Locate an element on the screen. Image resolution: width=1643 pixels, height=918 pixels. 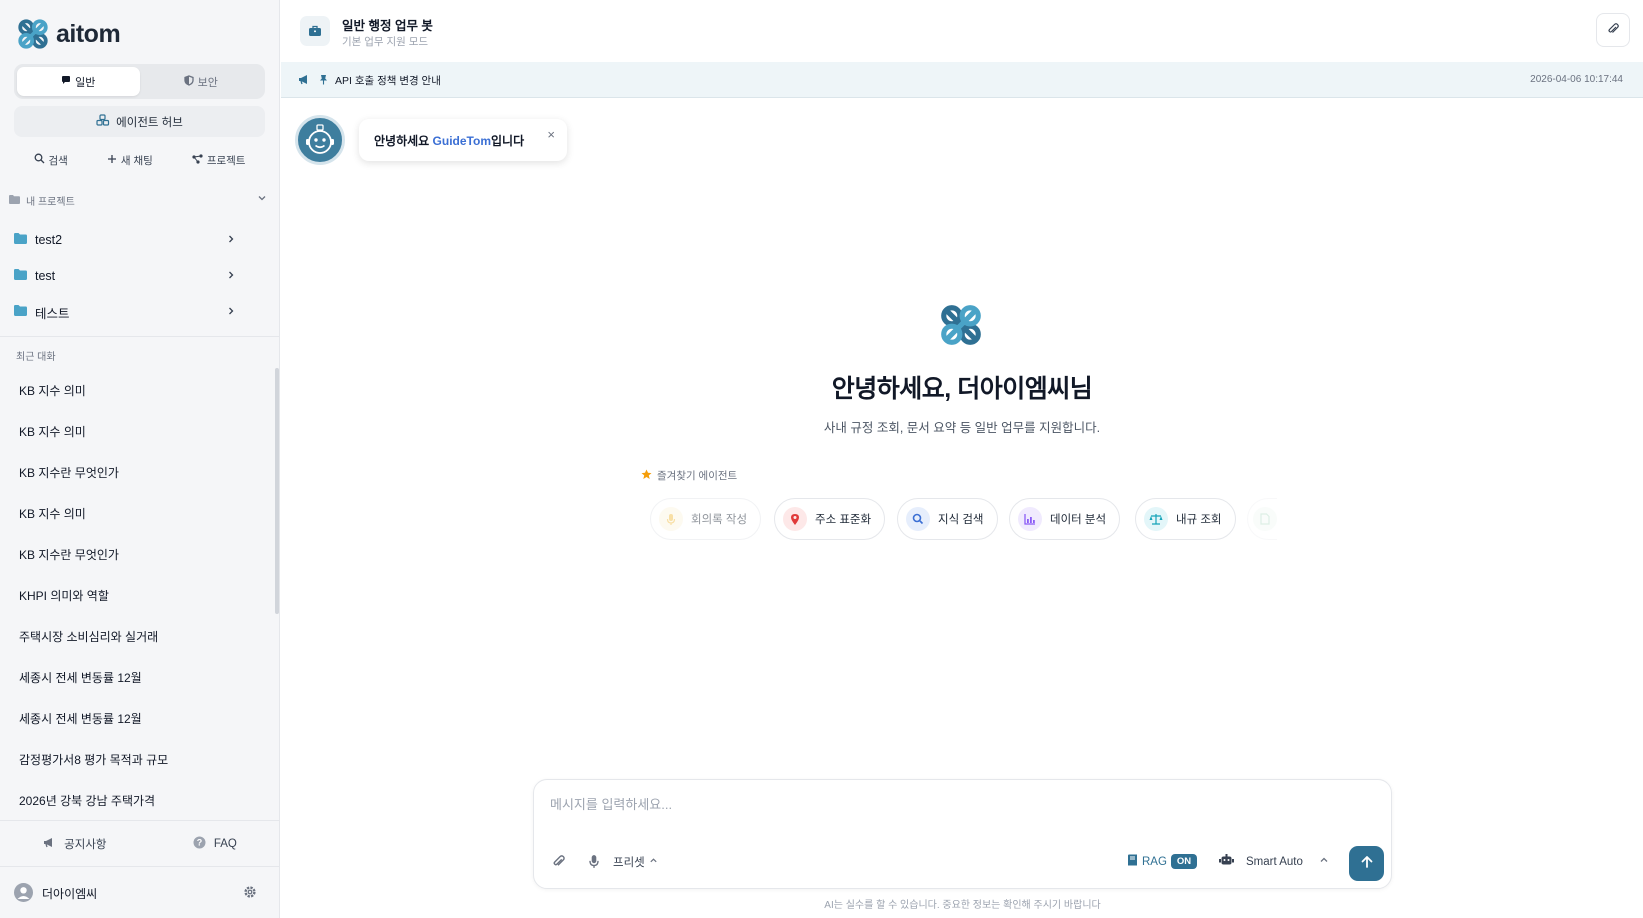
mode-tab-secure: 보안 is located at coordinates (201, 81).